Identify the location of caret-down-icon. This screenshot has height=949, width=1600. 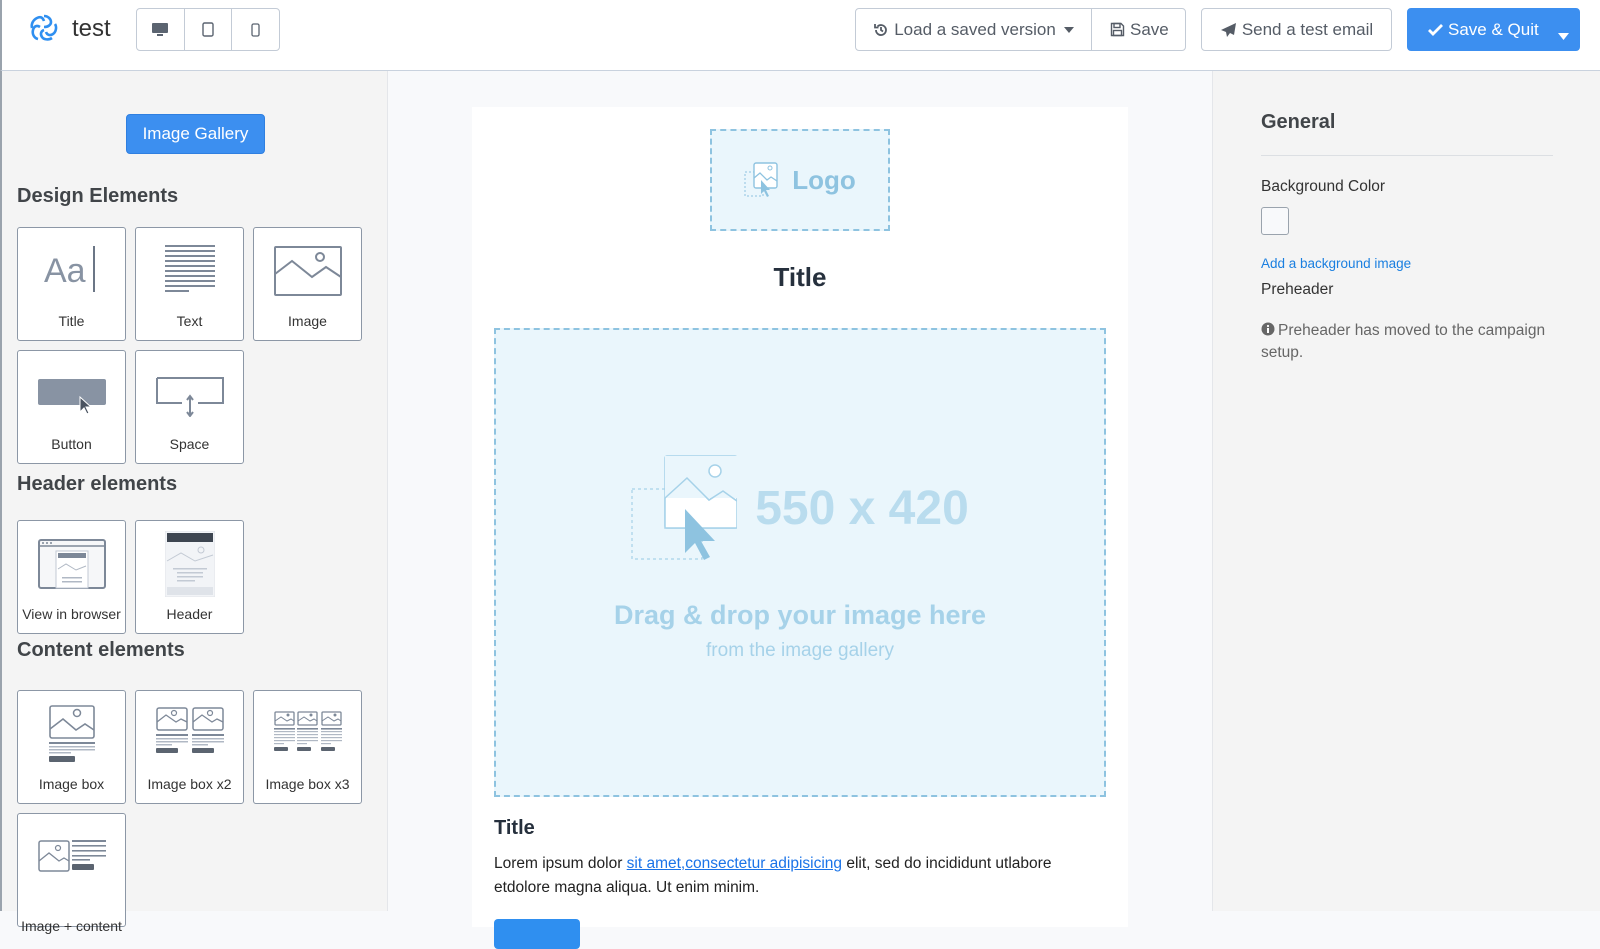
(1068, 29).